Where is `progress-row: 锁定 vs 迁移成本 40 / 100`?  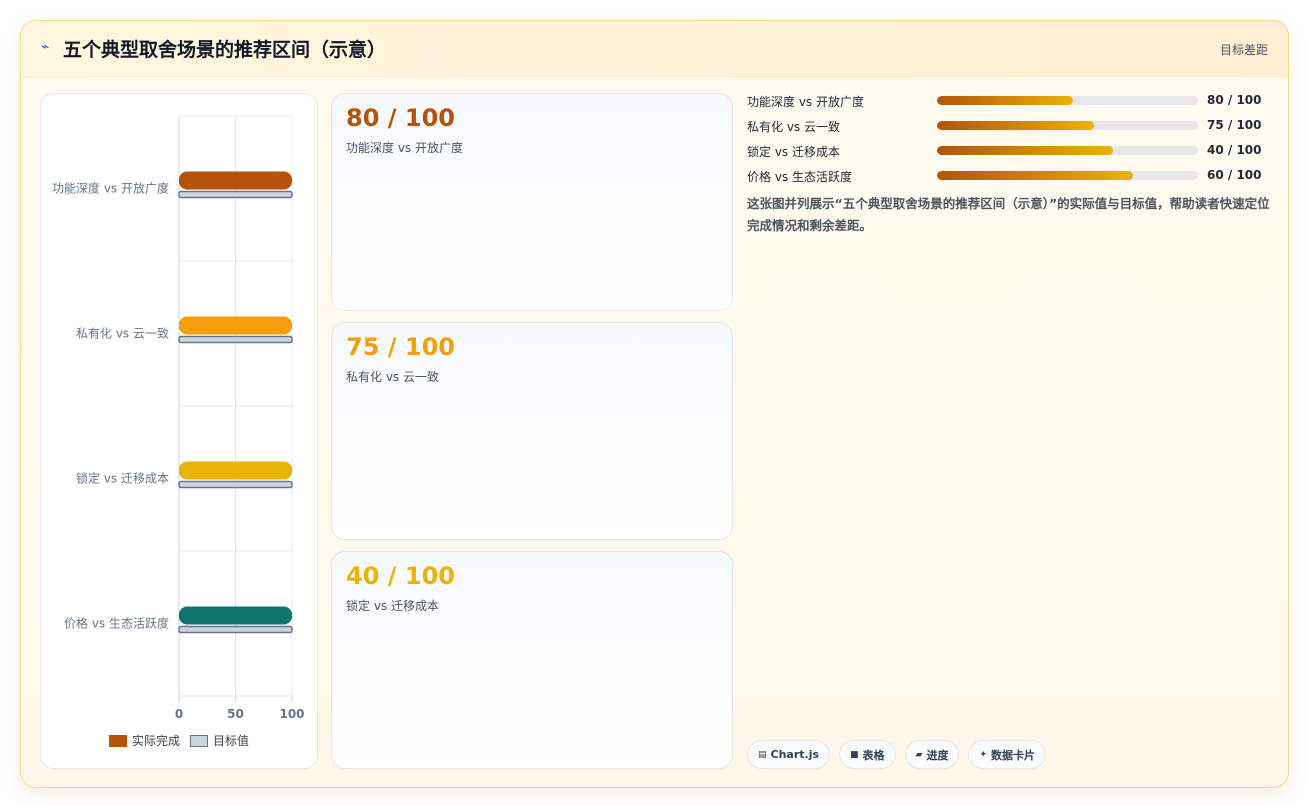
progress-row: 锁定 vs 迁移成本 40 / 100 is located at coordinates (1009, 155).